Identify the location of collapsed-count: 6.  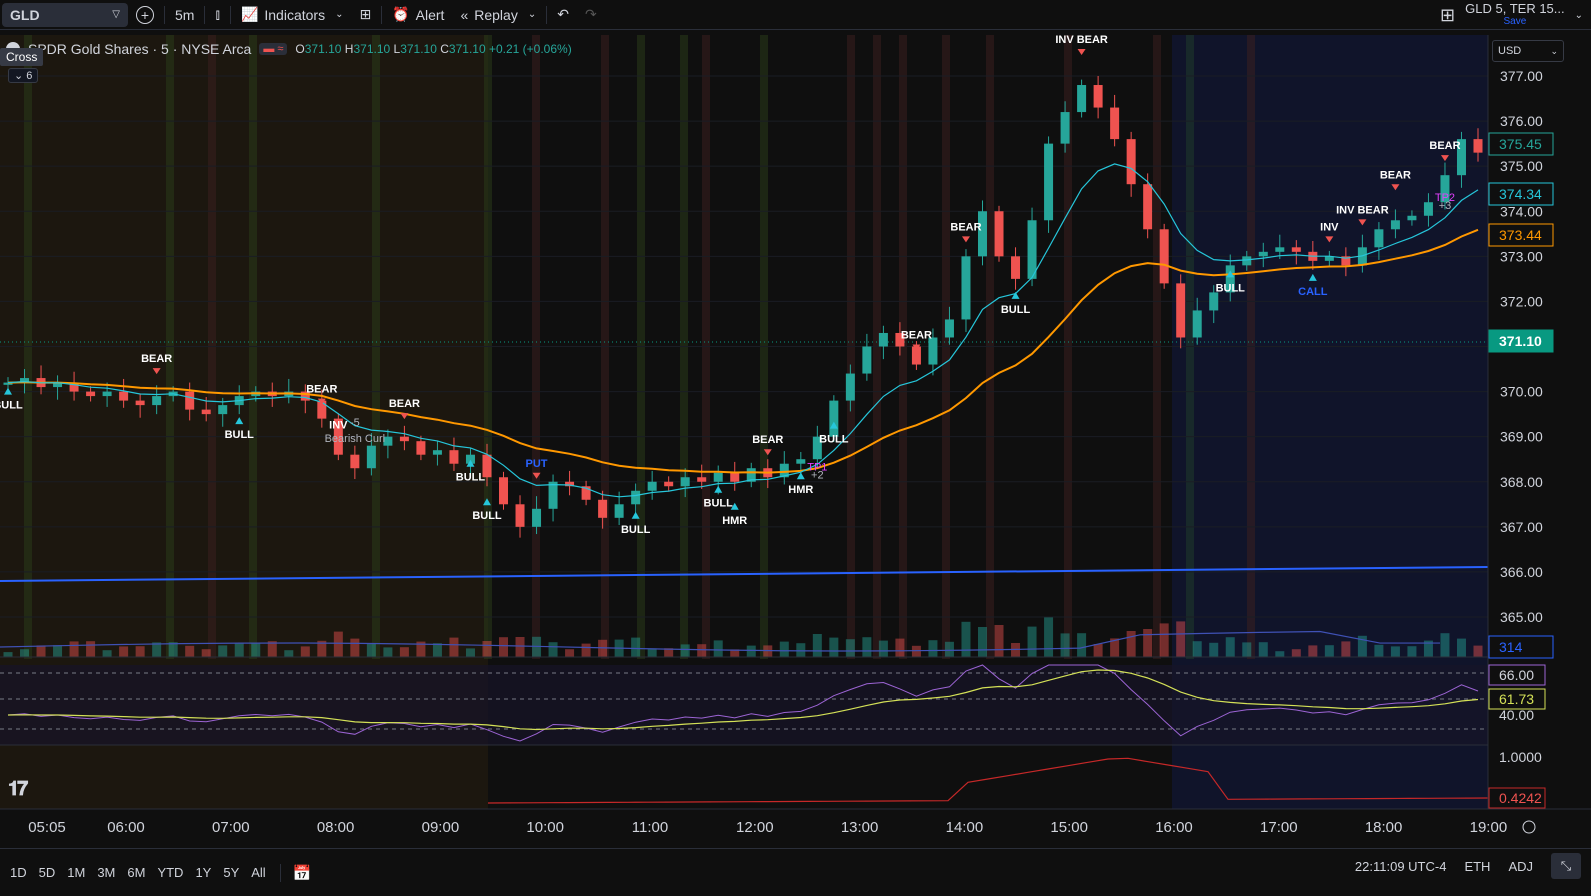
(29, 76).